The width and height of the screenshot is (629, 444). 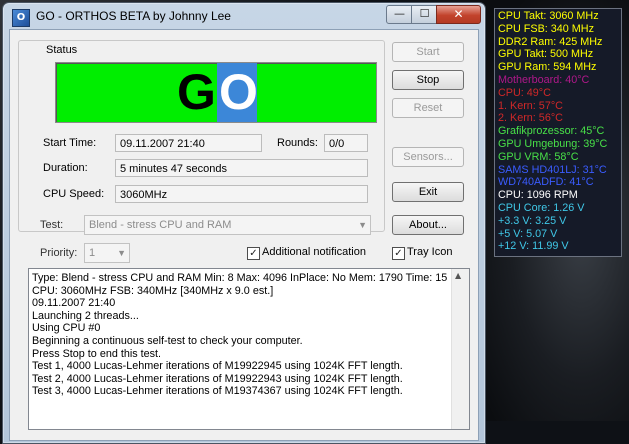 What do you see at coordinates (533, 246) in the screenshot?
I see `sensor-line: +12 V: 11.99 V` at bounding box center [533, 246].